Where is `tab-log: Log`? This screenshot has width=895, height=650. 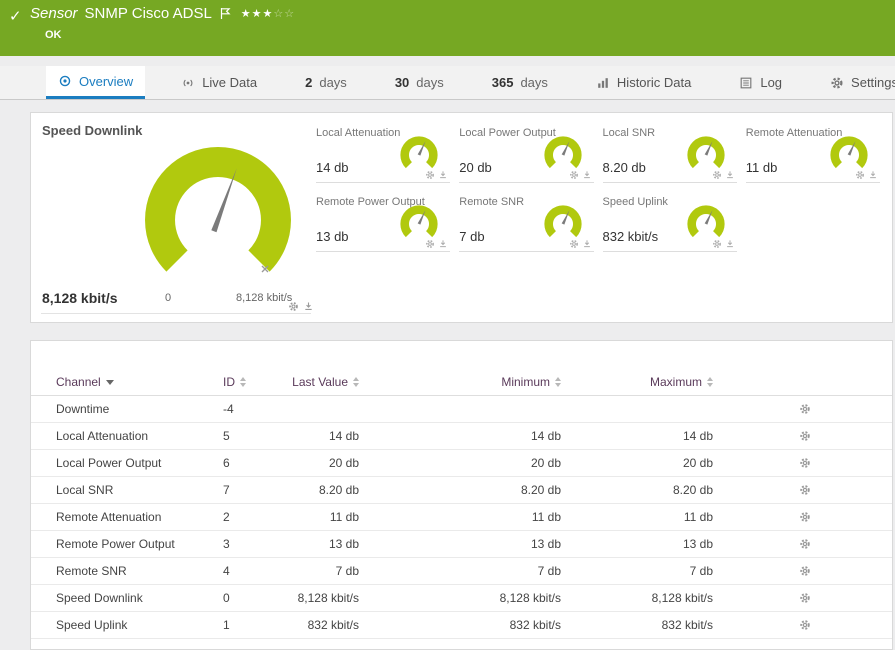
tab-log: Log is located at coordinates (760, 82).